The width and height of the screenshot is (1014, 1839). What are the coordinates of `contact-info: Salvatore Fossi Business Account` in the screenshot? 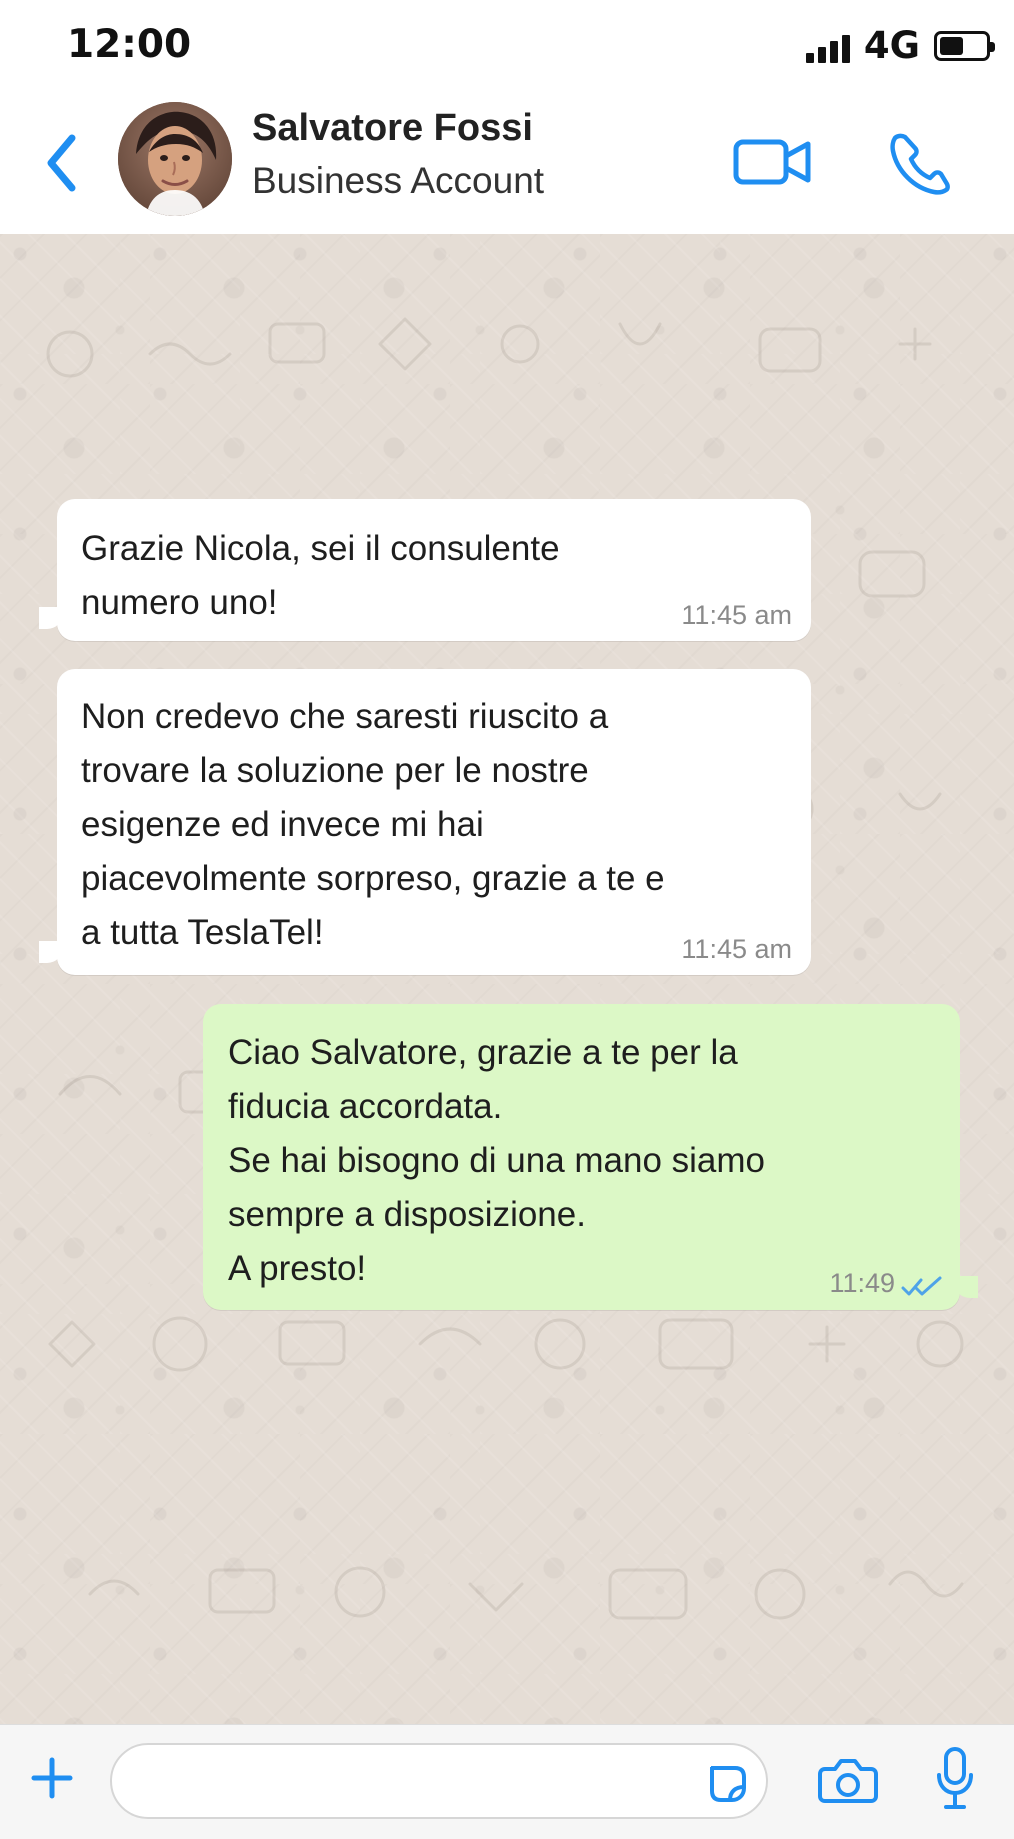 It's located at (398, 154).